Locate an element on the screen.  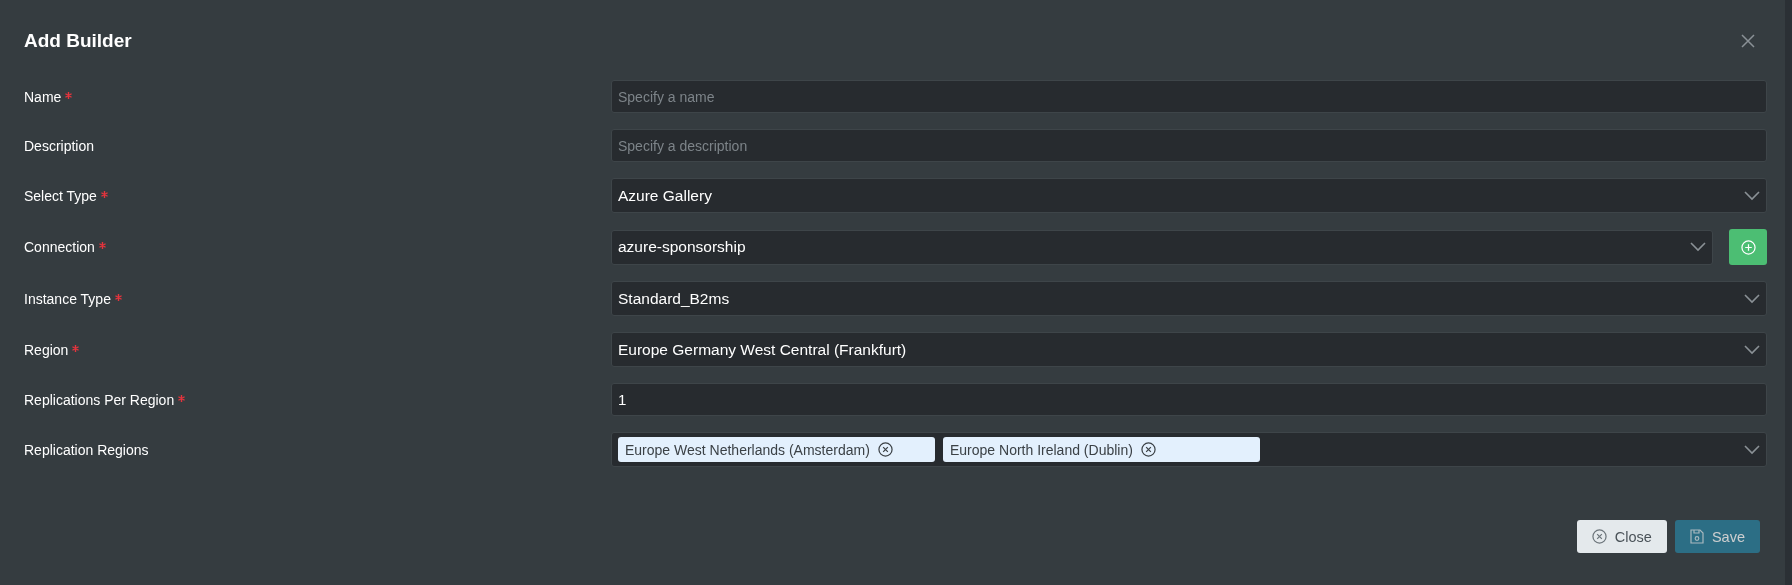
select-field: Standard_B2ms is located at coordinates (1189, 298).